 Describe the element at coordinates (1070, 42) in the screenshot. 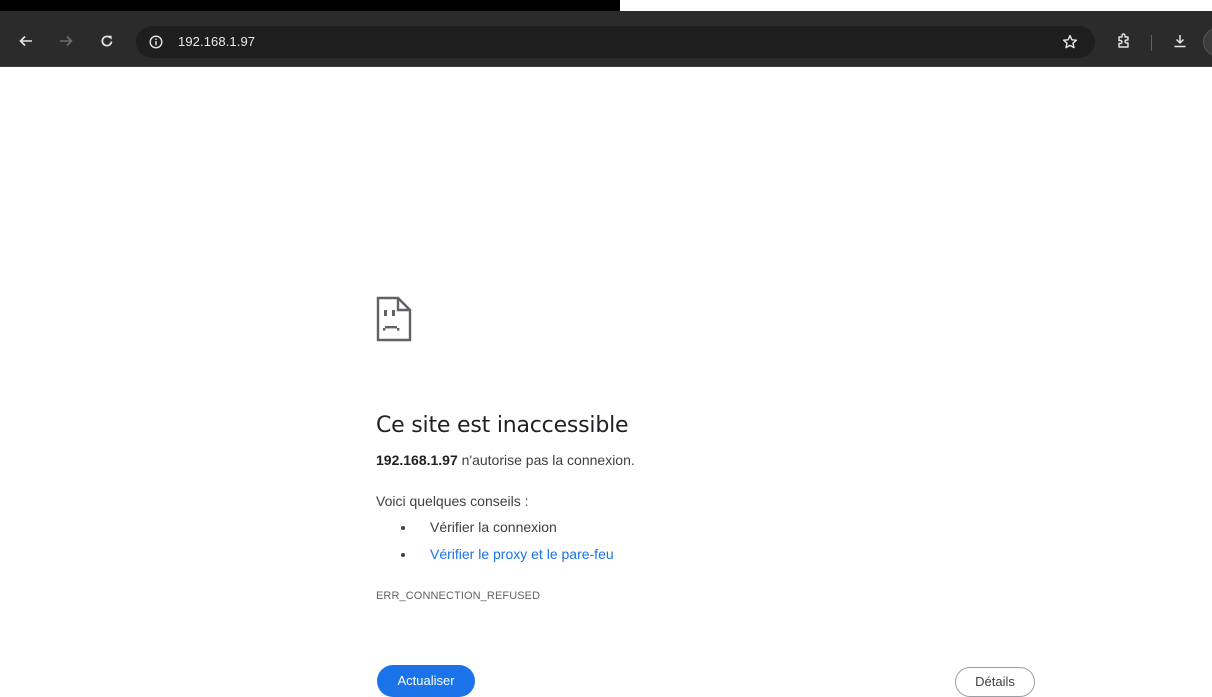

I see `bookmark-star-icon` at that location.